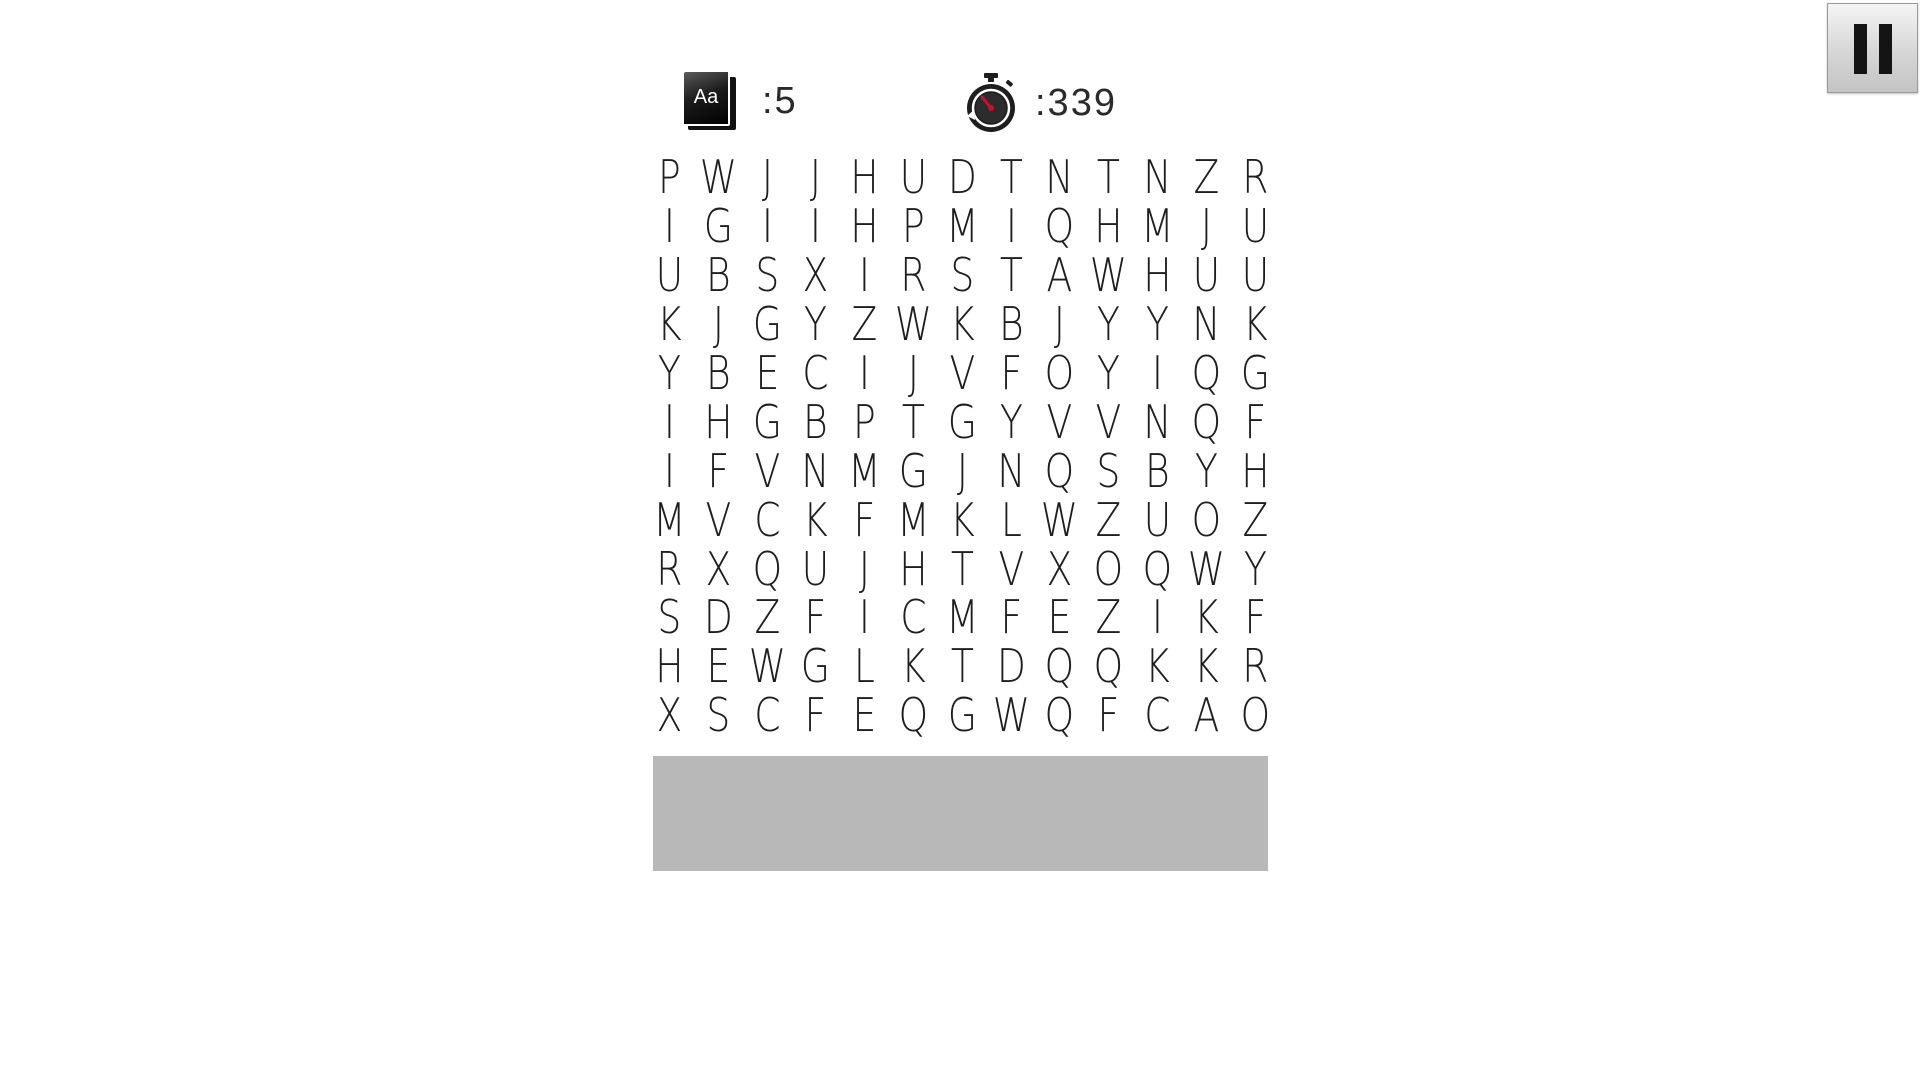  I want to click on letter-cell: A, so click(1060, 275).